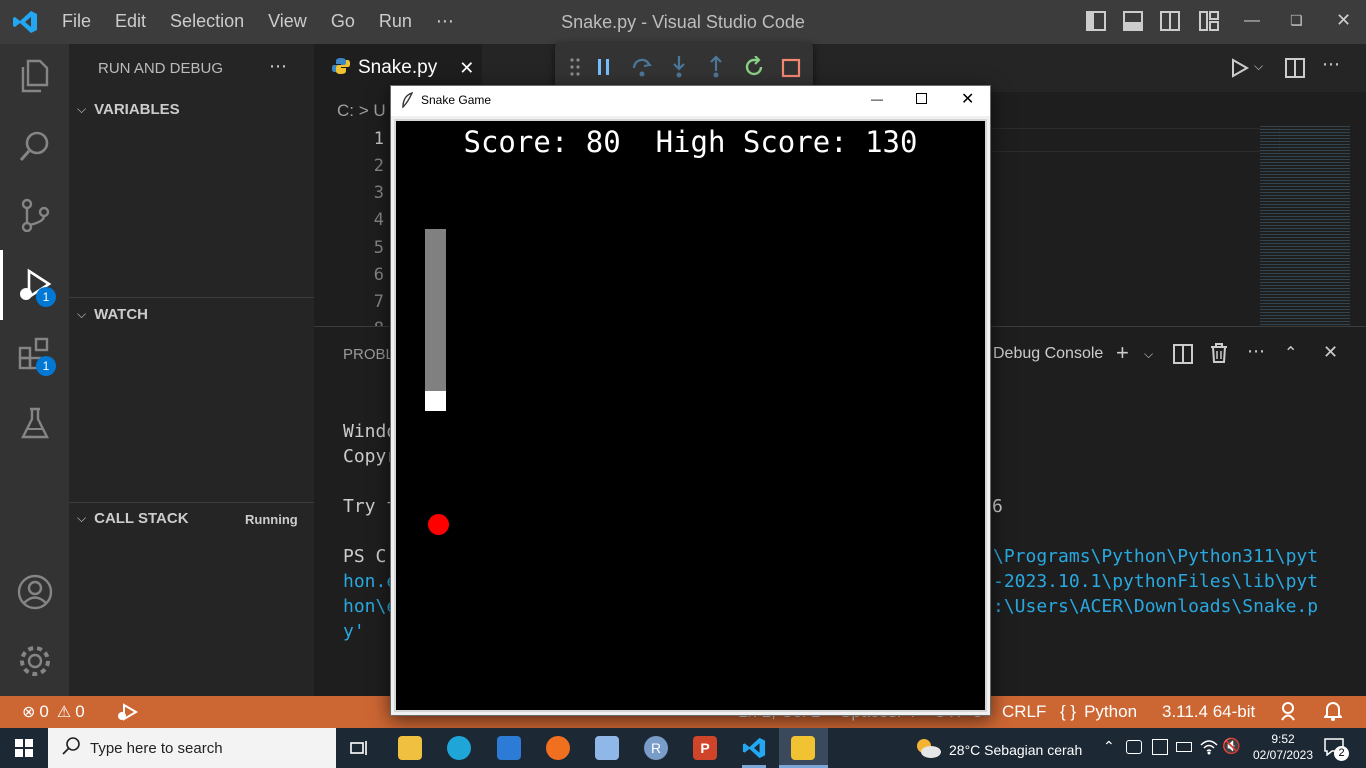 This screenshot has width=1366, height=768. Describe the element at coordinates (112, 314) in the screenshot. I see `watch-section-header: ⌵ WATCH` at that location.